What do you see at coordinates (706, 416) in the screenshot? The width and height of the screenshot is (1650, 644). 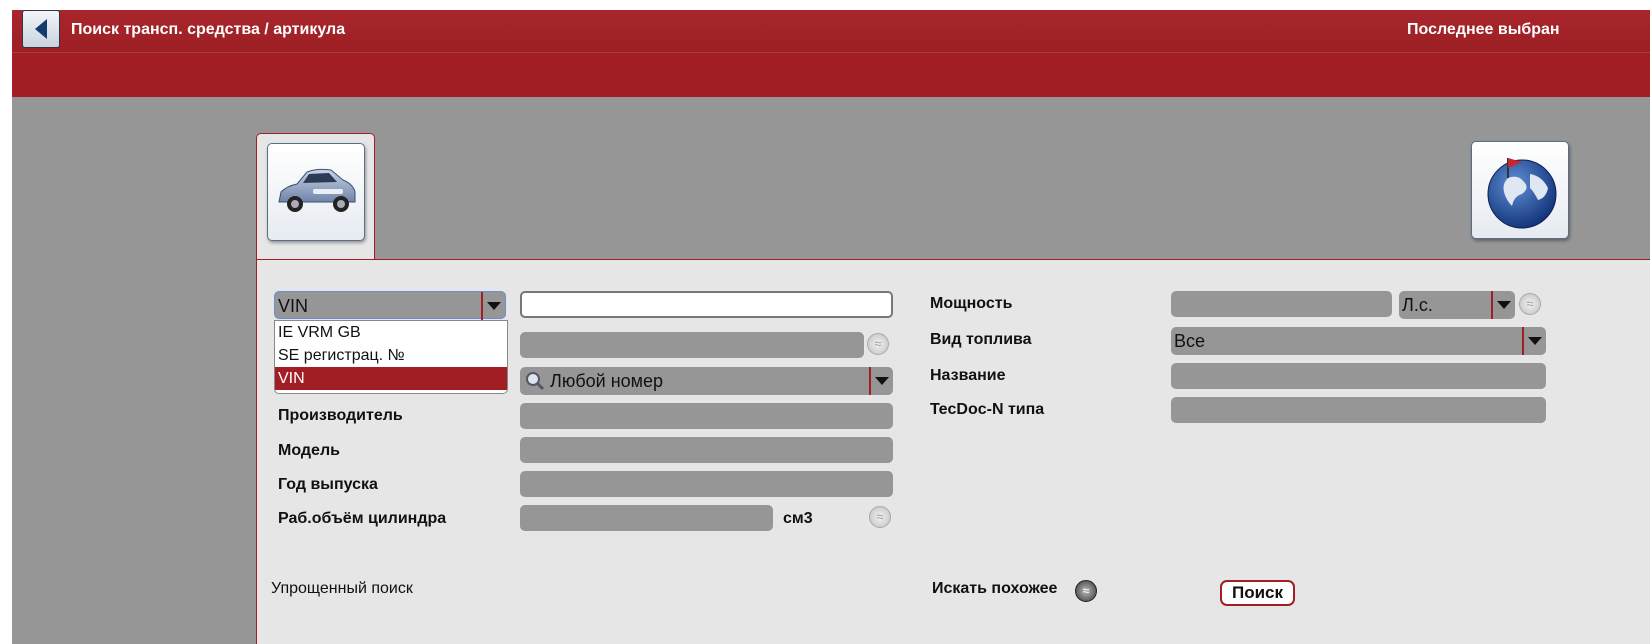 I see `manufacturer-field` at bounding box center [706, 416].